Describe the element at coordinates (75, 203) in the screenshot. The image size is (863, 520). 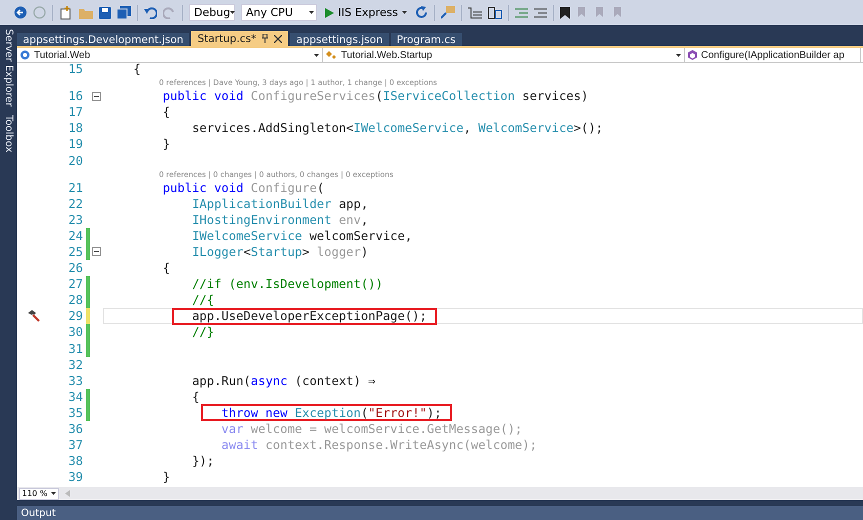
I see `line-number: 22` at that location.